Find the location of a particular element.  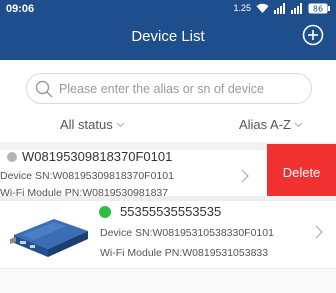

data-rate-indicator: 1.25 is located at coordinates (242, 8).